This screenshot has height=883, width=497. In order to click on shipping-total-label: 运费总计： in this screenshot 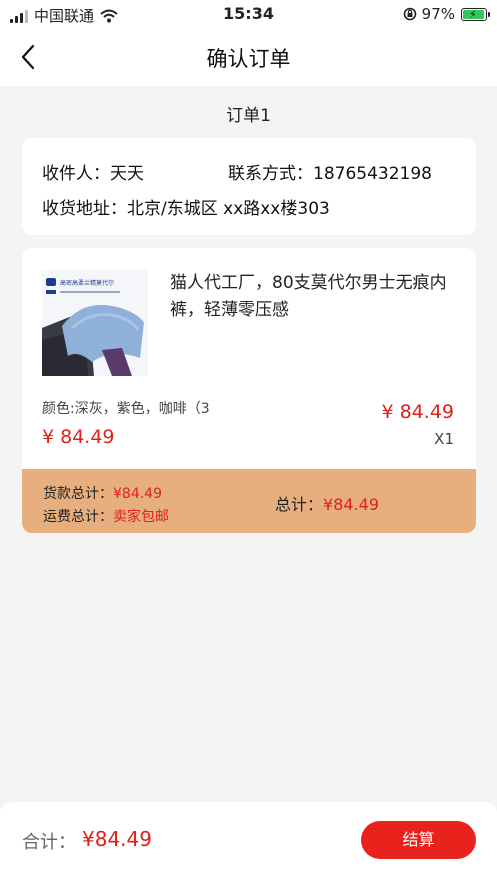, I will do `click(78, 517)`.